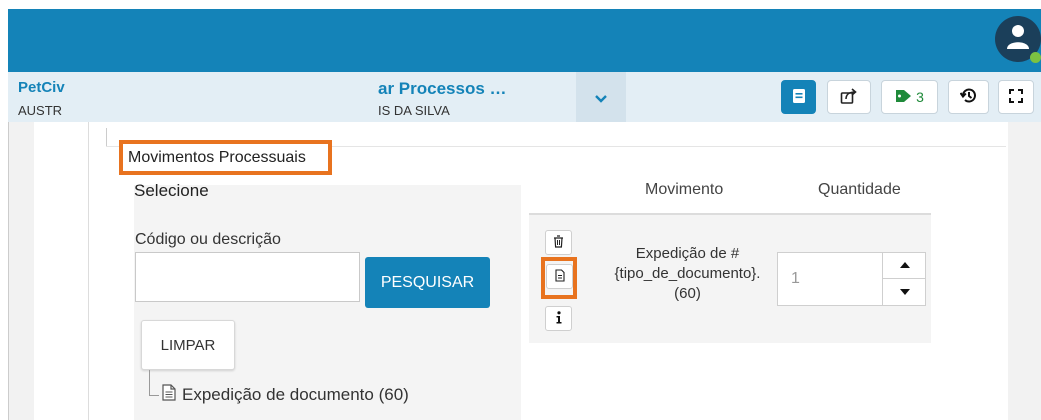 The height and width of the screenshot is (420, 1041). What do you see at coordinates (208, 239) in the screenshot?
I see `search-label: Código ou descrição` at bounding box center [208, 239].